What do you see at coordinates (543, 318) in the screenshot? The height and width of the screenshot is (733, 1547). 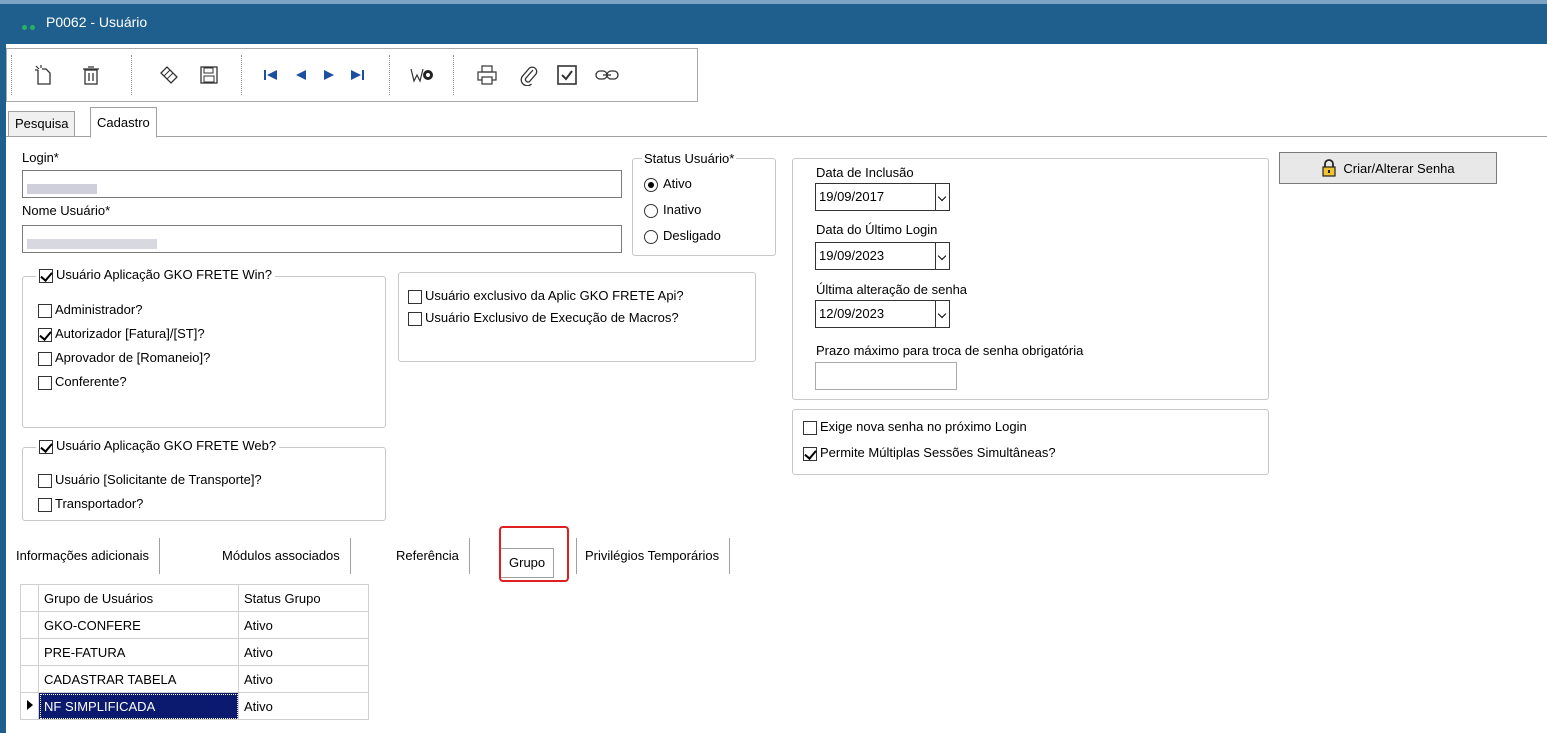 I see `checkbox-exclusivo-macros: Usuário Exclusivo de Execução de Macros?` at bounding box center [543, 318].